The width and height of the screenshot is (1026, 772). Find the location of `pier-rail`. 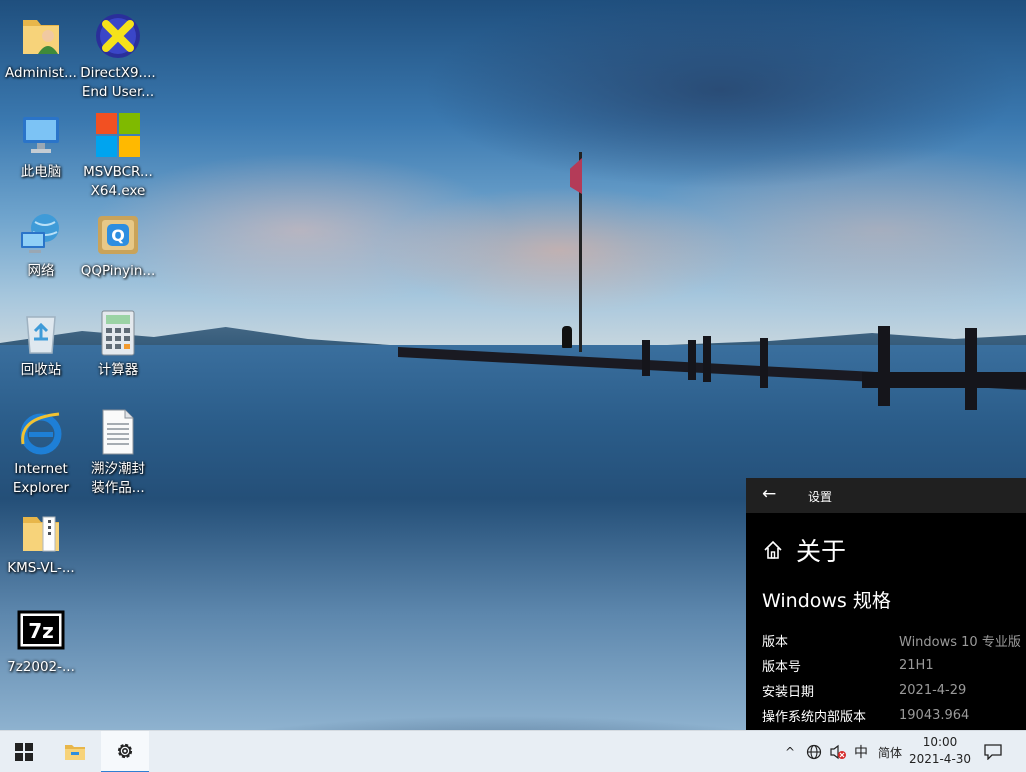

pier-rail is located at coordinates (944, 380).